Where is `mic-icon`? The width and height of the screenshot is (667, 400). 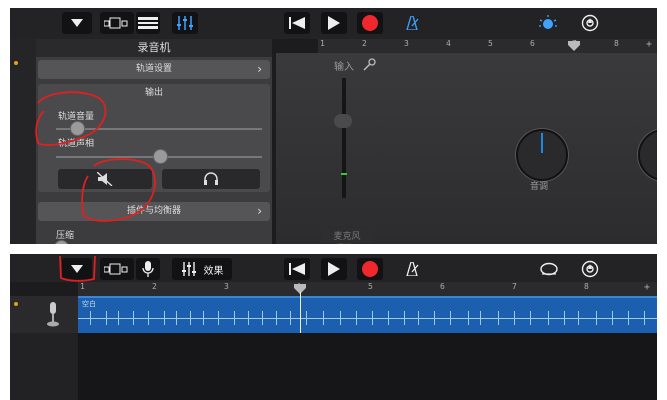
mic-icon is located at coordinates (148, 269).